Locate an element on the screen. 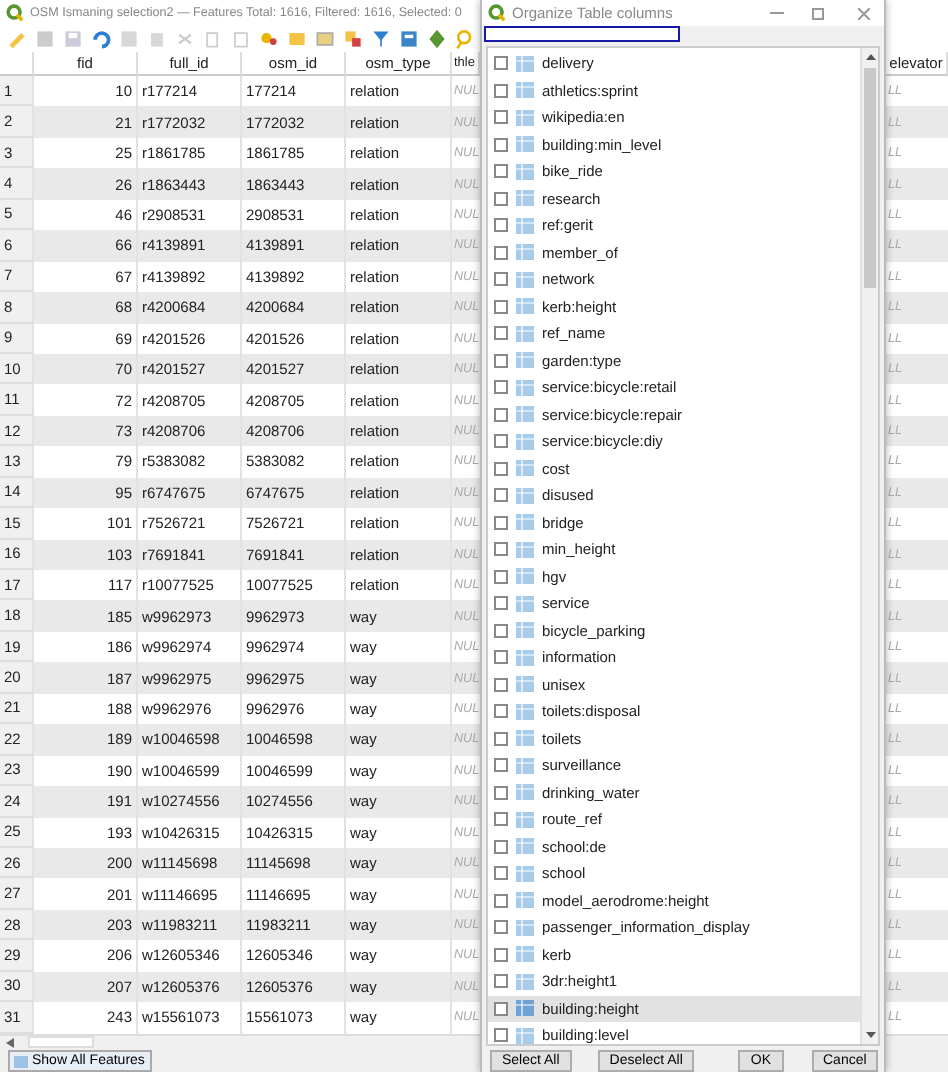  close-icon is located at coordinates (864, 13).